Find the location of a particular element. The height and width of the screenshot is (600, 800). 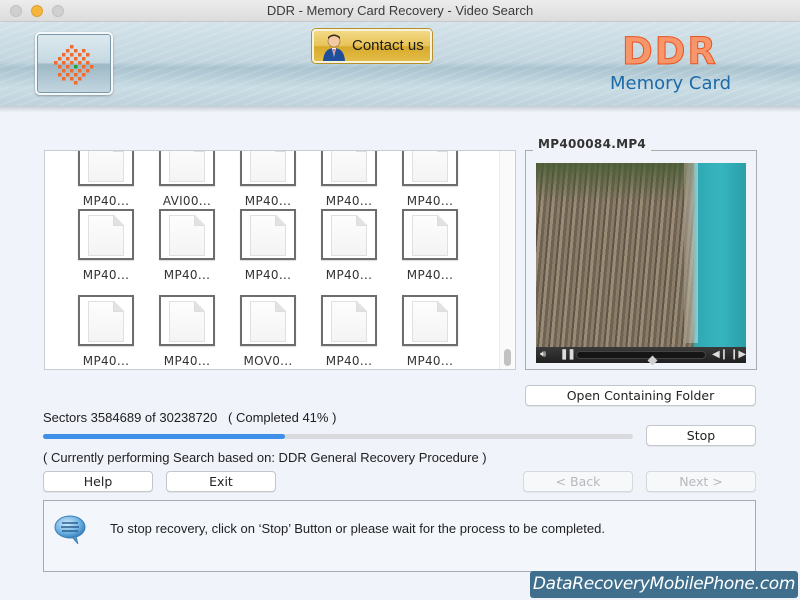

open-containing-folder-button: Open Containing Folder is located at coordinates (640, 395).